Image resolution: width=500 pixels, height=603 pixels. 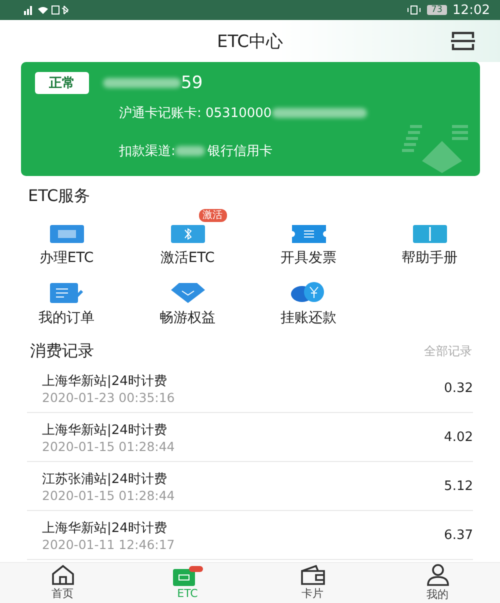 What do you see at coordinates (192, 83) in the screenshot?
I see `plate-number: 59` at bounding box center [192, 83].